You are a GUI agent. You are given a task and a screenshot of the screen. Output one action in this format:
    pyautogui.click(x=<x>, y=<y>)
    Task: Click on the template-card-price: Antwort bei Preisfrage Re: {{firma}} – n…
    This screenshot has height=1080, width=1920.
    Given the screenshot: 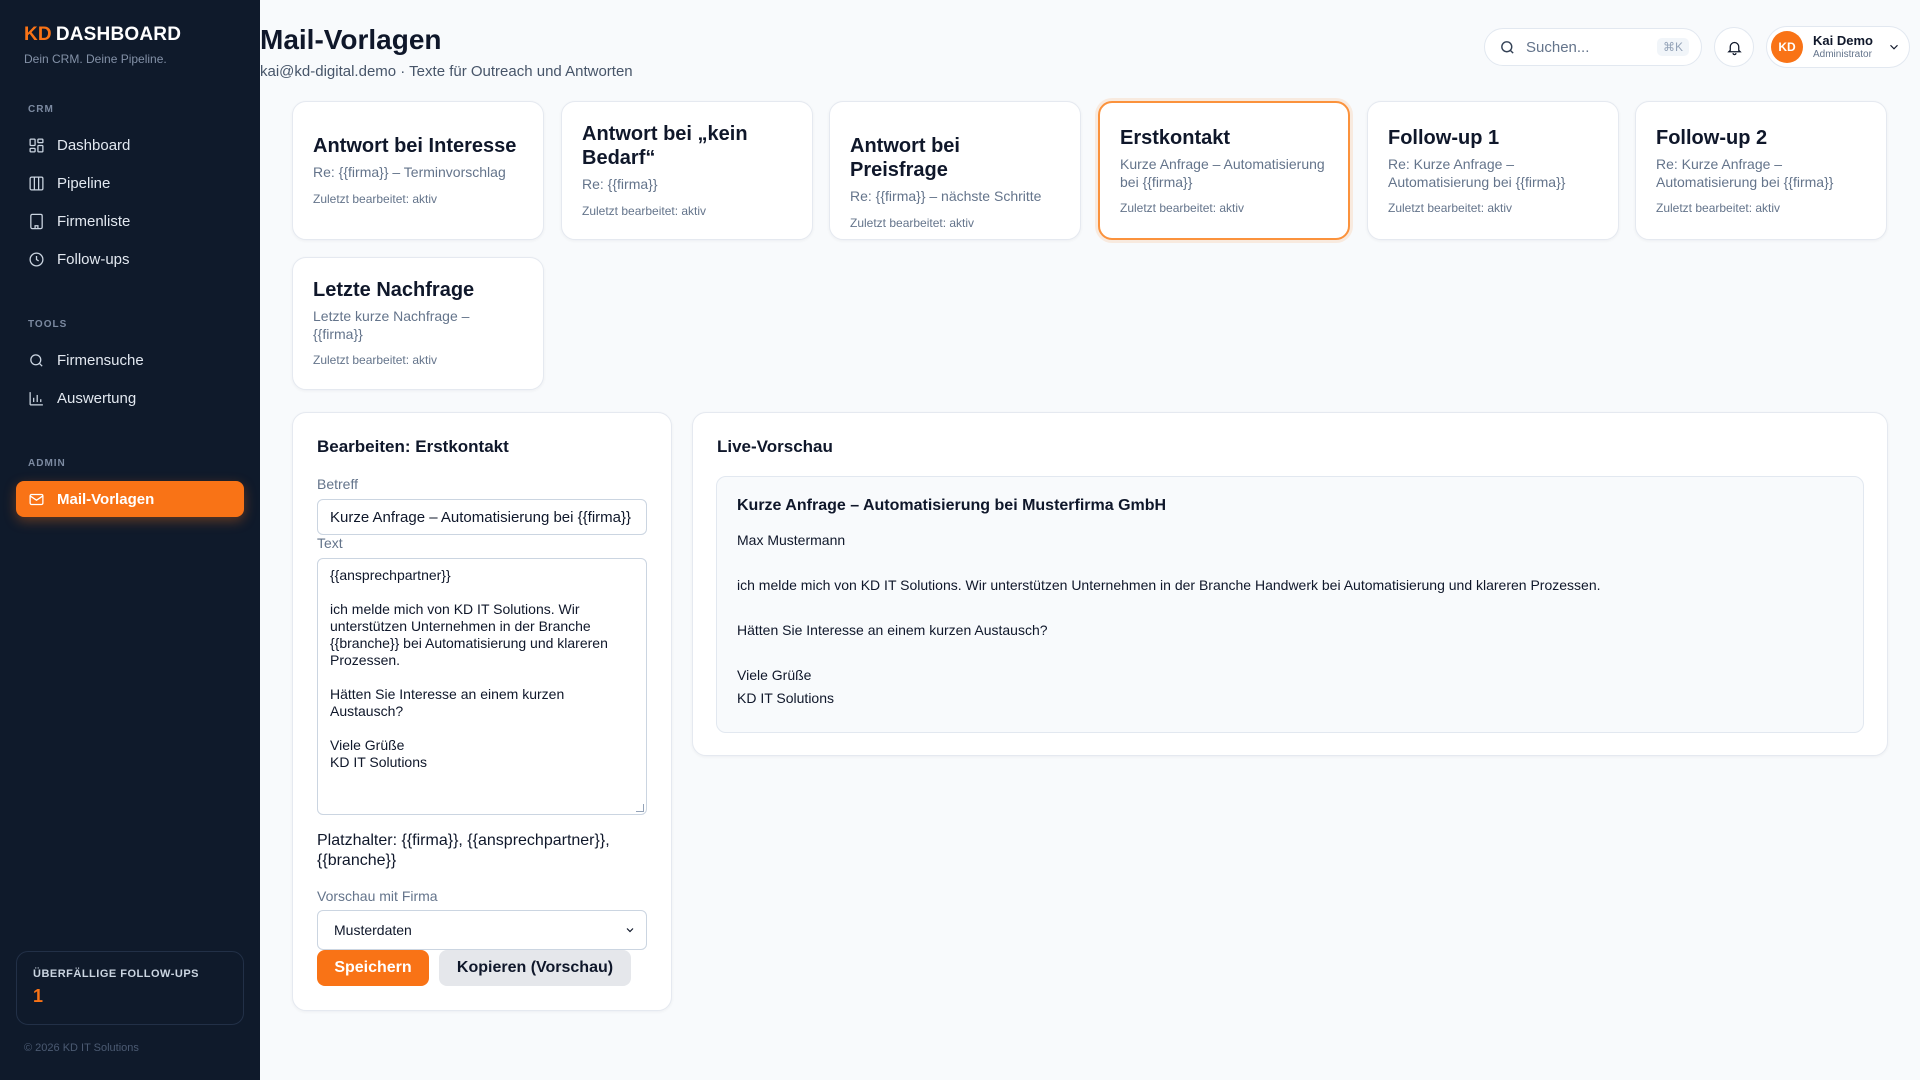 What is the action you would take?
    pyautogui.click(x=955, y=170)
    